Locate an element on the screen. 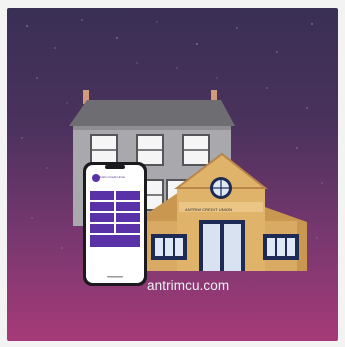 The height and width of the screenshot is (347, 345). building-sign-text: ANTRIM CREDIT UNION is located at coordinates (209, 209).